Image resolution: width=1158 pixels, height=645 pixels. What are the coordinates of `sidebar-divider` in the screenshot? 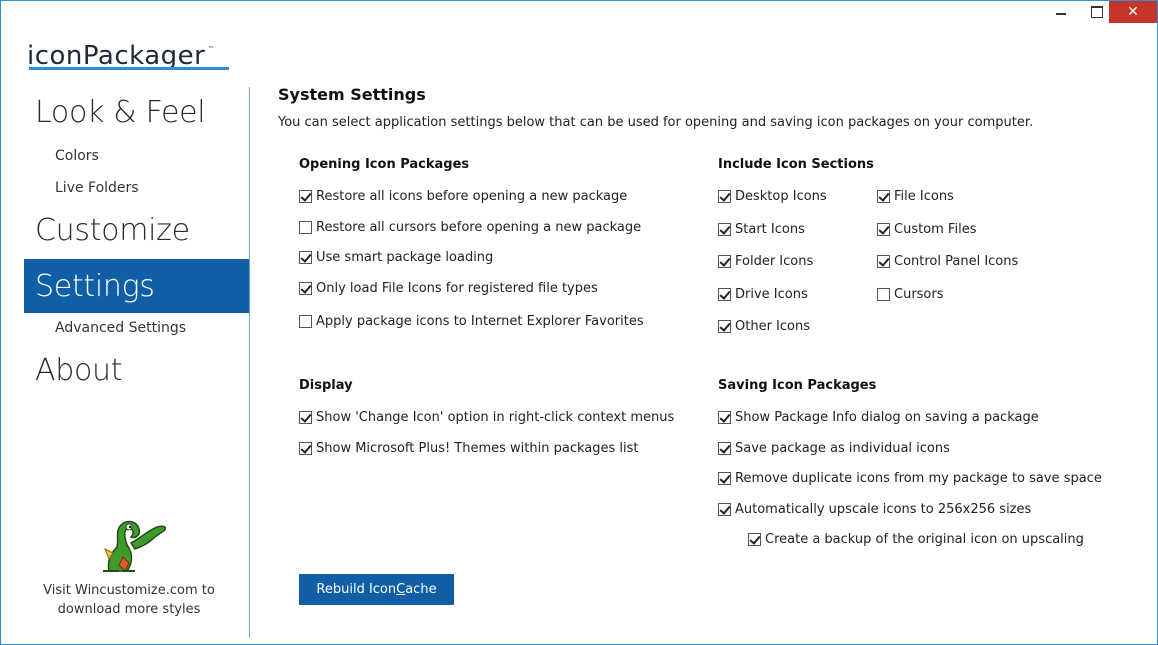 It's located at (249, 362).